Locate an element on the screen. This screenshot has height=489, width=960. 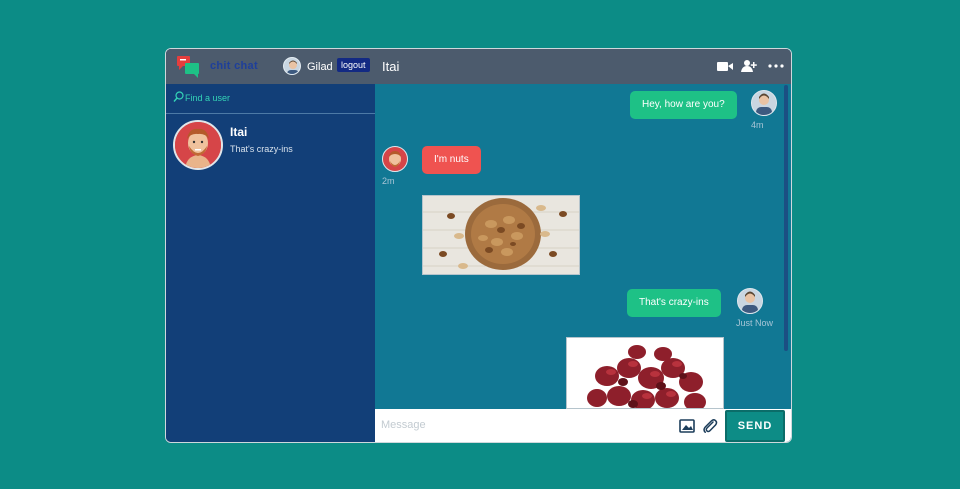
scrollbar is located at coordinates (786, 218).